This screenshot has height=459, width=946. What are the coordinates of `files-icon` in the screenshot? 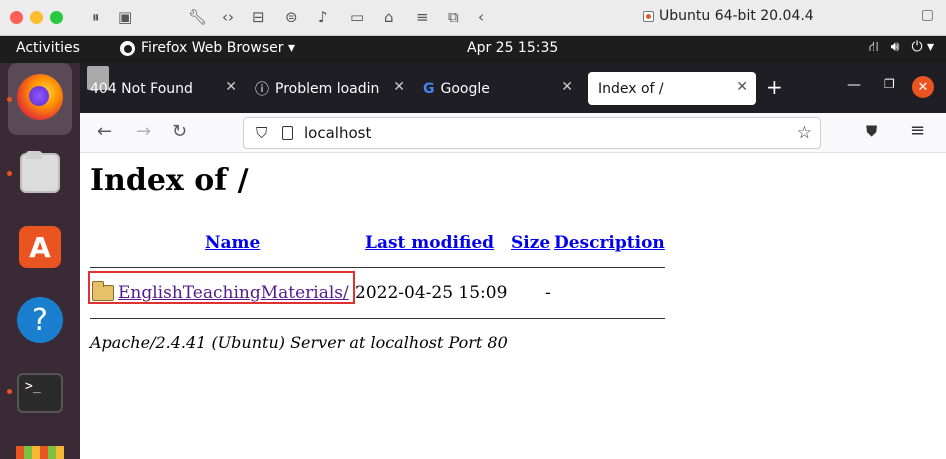 It's located at (40, 172).